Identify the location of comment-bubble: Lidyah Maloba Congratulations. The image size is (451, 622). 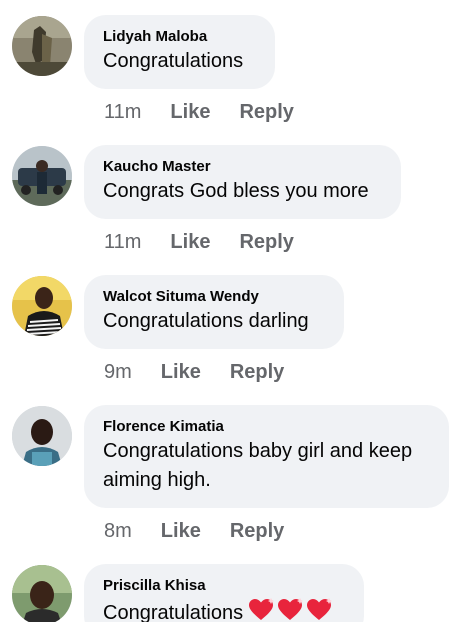
(179, 52).